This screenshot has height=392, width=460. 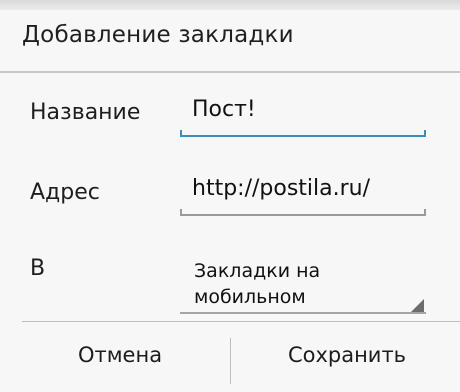 I want to click on cancel-button: Отмена, so click(x=120, y=355).